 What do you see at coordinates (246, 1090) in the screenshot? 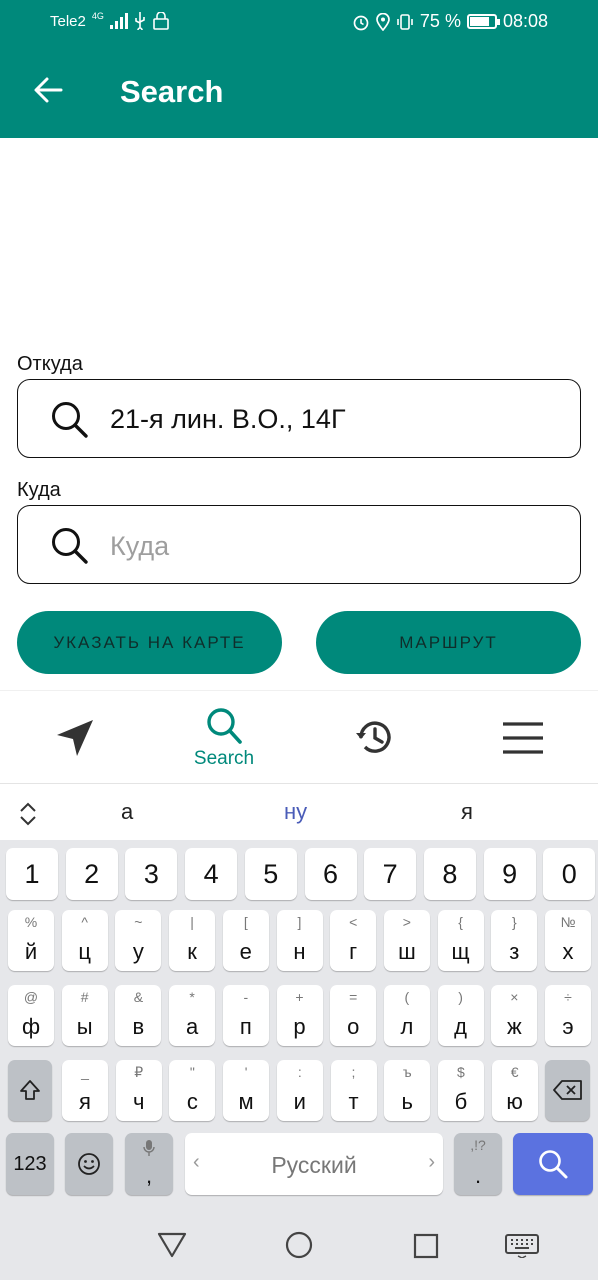
I see `key-row3-3: ' м` at bounding box center [246, 1090].